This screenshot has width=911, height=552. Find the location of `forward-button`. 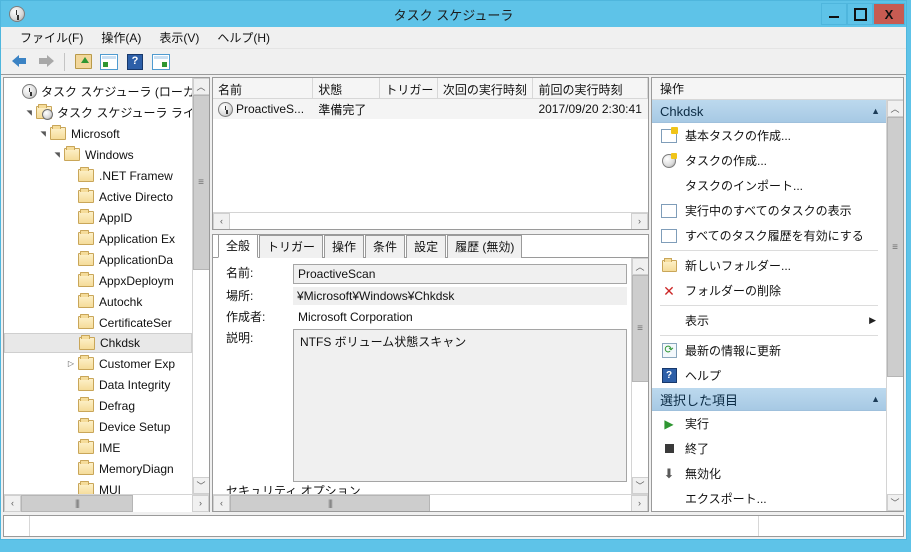

forward-button is located at coordinates (46, 62).